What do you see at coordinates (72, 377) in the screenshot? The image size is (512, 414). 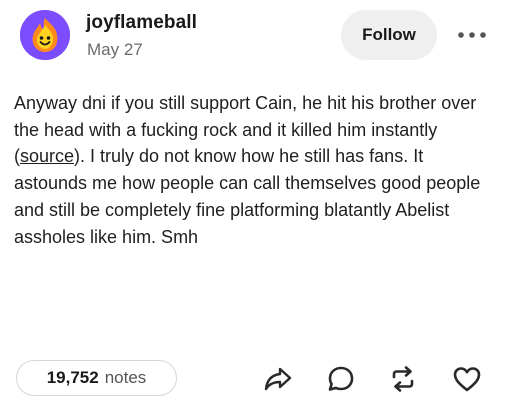 I see `notes-count: 19,752` at bounding box center [72, 377].